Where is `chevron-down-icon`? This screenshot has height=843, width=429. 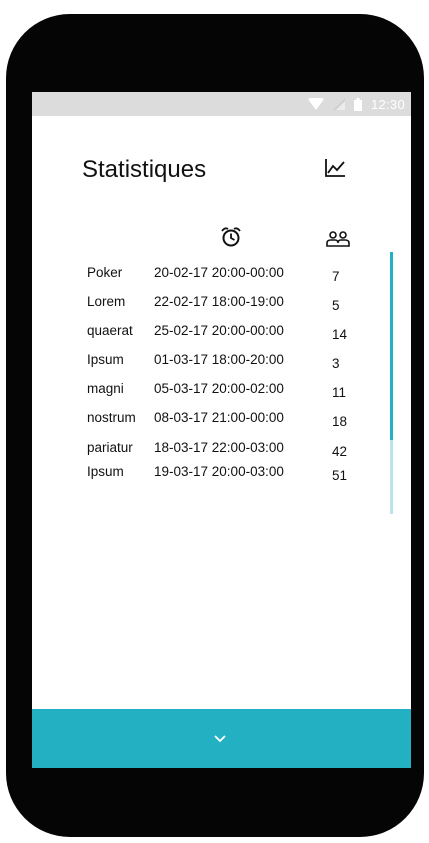
chevron-down-icon is located at coordinates (220, 739).